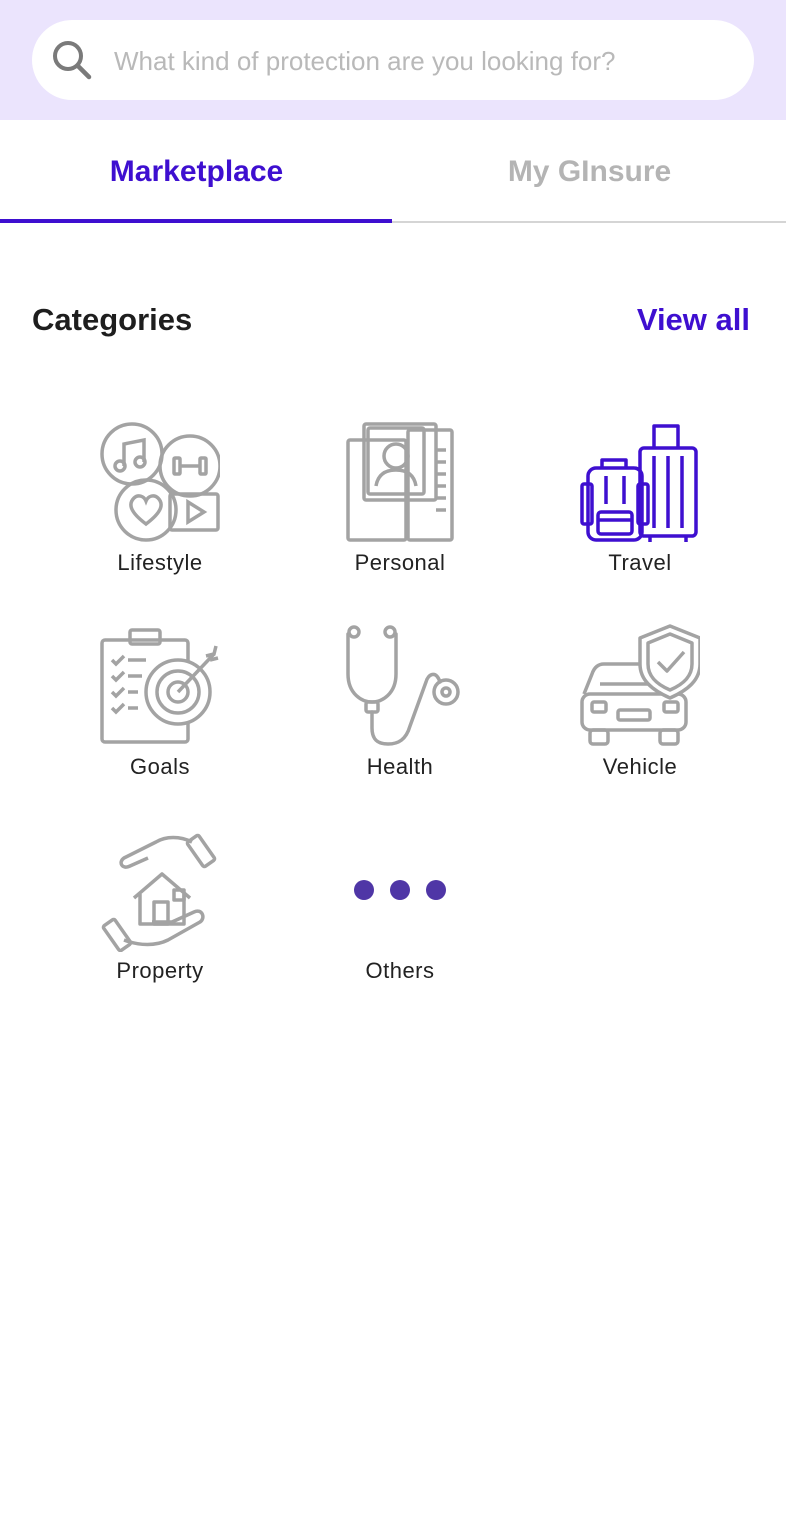 This screenshot has width=786, height=1520. Describe the element at coordinates (400, 766) in the screenshot. I see `category-label: Health` at that location.